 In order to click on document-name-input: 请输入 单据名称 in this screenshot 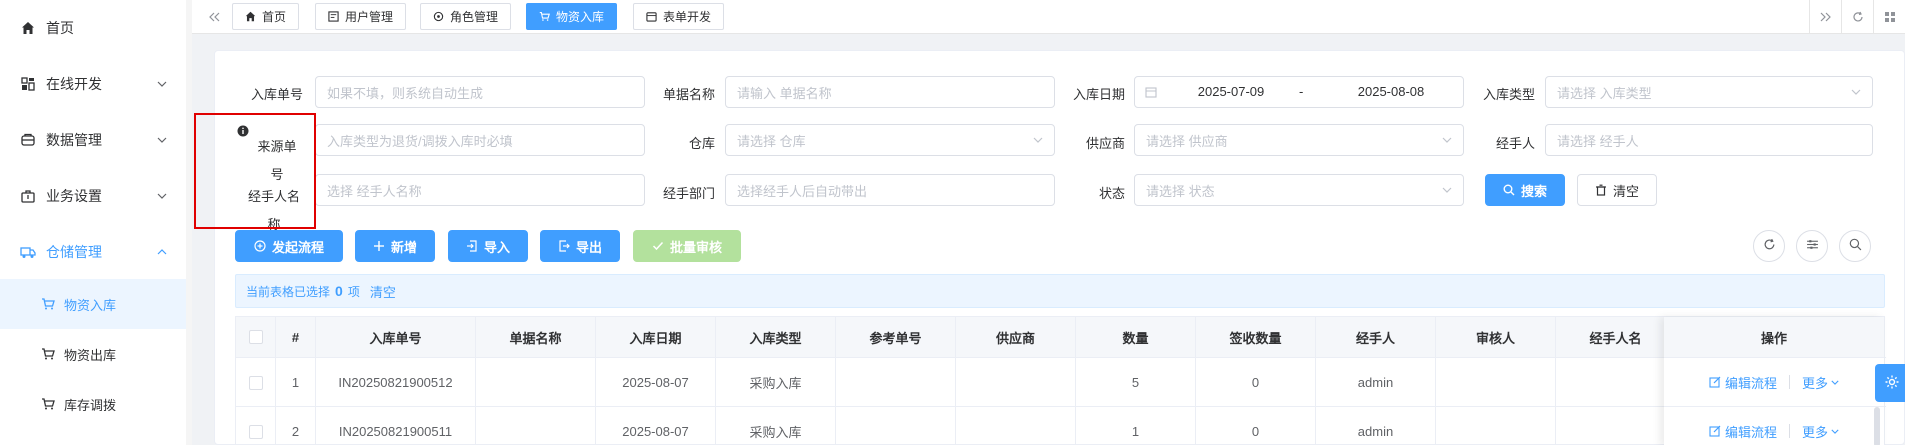, I will do `click(890, 92)`.